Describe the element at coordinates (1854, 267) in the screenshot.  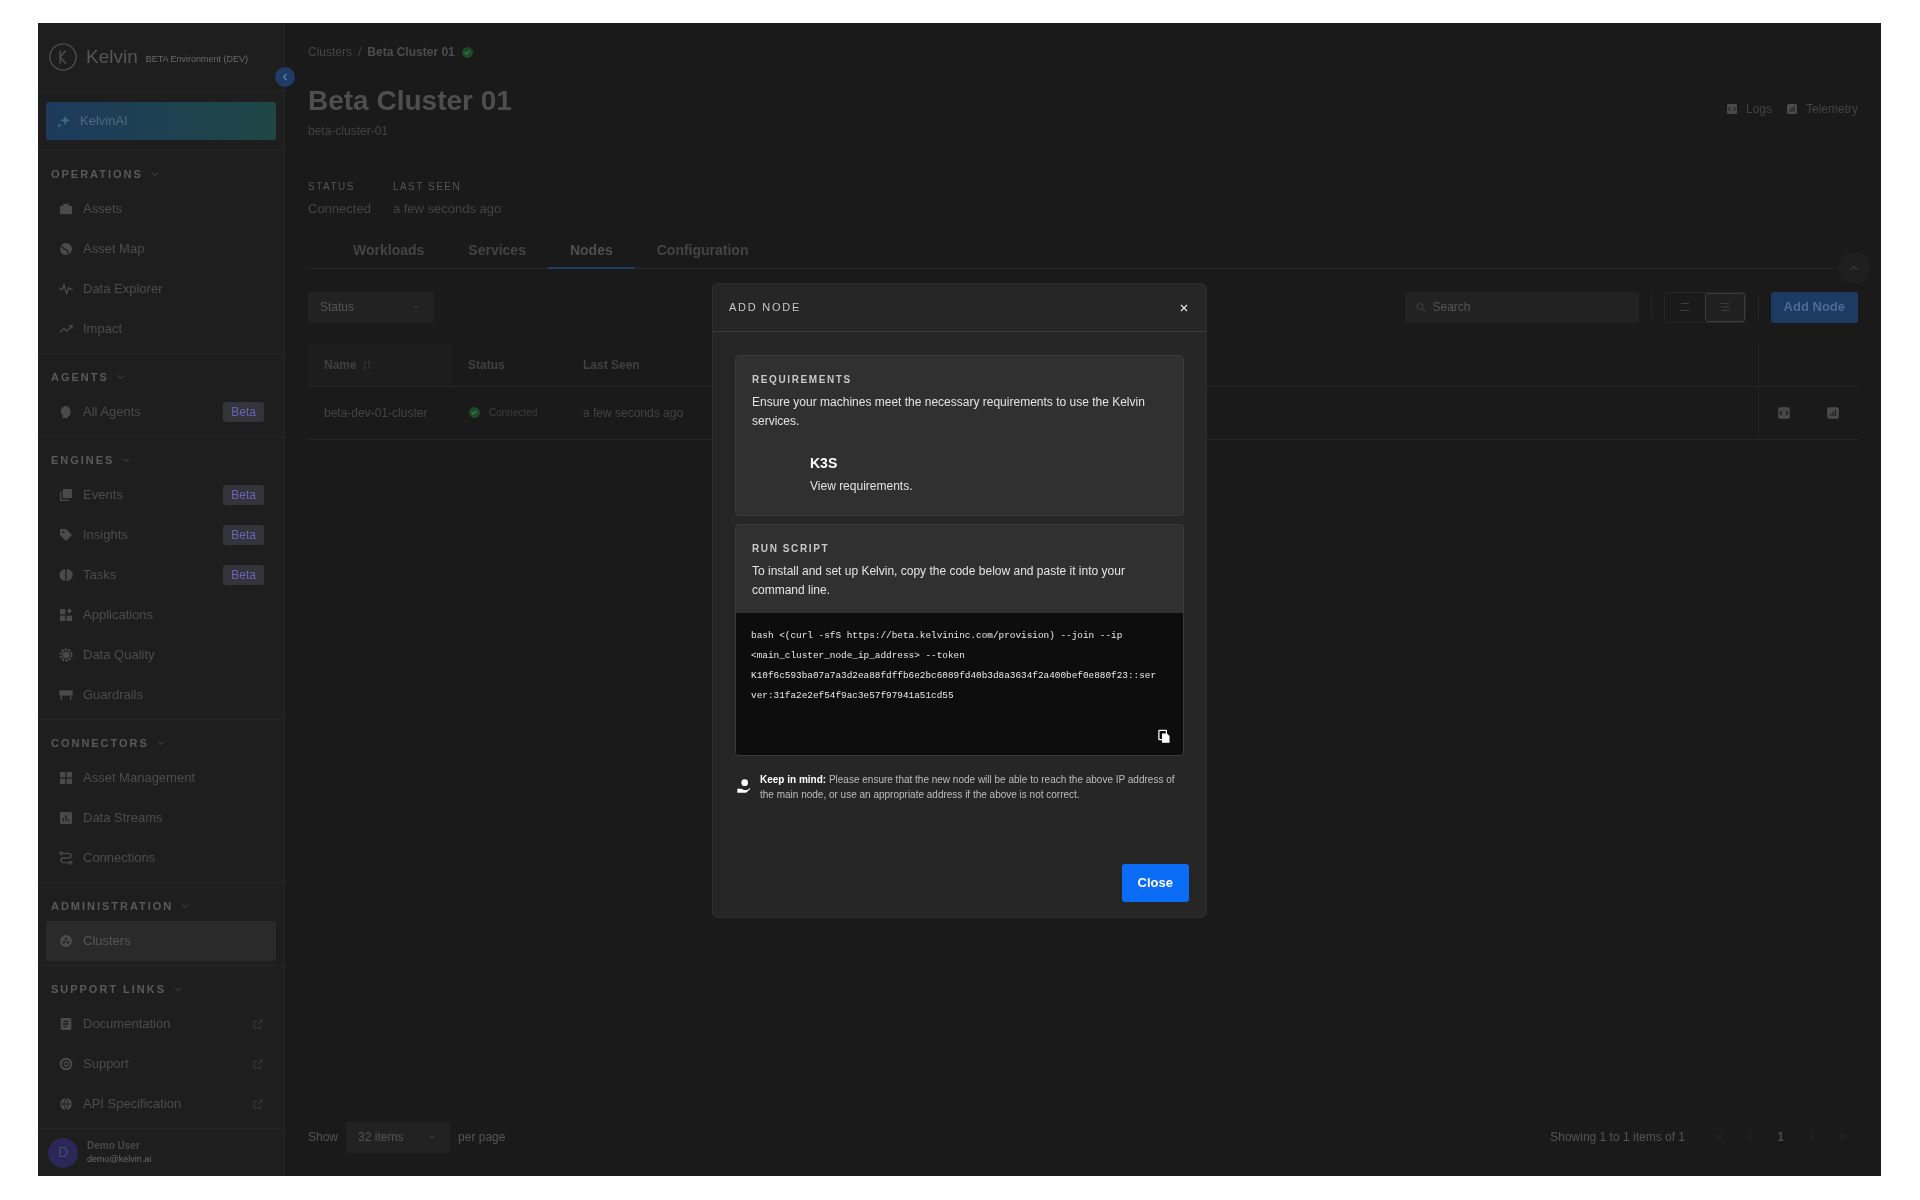
I see `collapse-header-button` at that location.